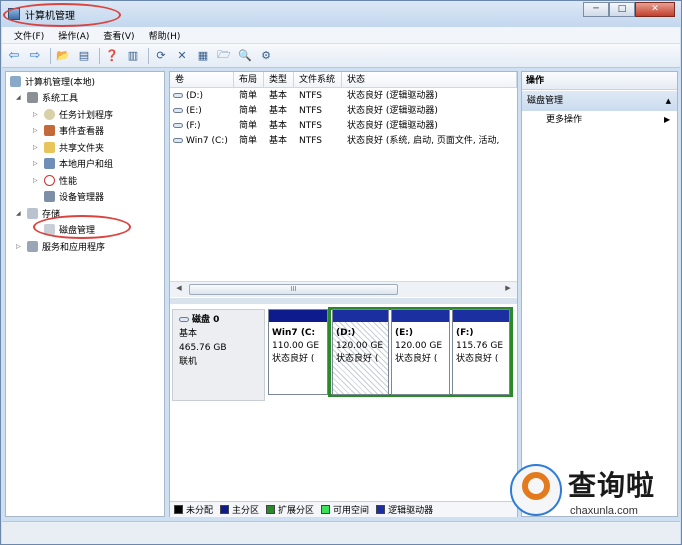 This screenshot has width=682, height=545. I want to click on toolbar: ⇦ ⇨ 📂 ▤ ❓ ▥ ⟳ ✕ ▦ 🗁 🔍 ⚙, so click(341, 56).